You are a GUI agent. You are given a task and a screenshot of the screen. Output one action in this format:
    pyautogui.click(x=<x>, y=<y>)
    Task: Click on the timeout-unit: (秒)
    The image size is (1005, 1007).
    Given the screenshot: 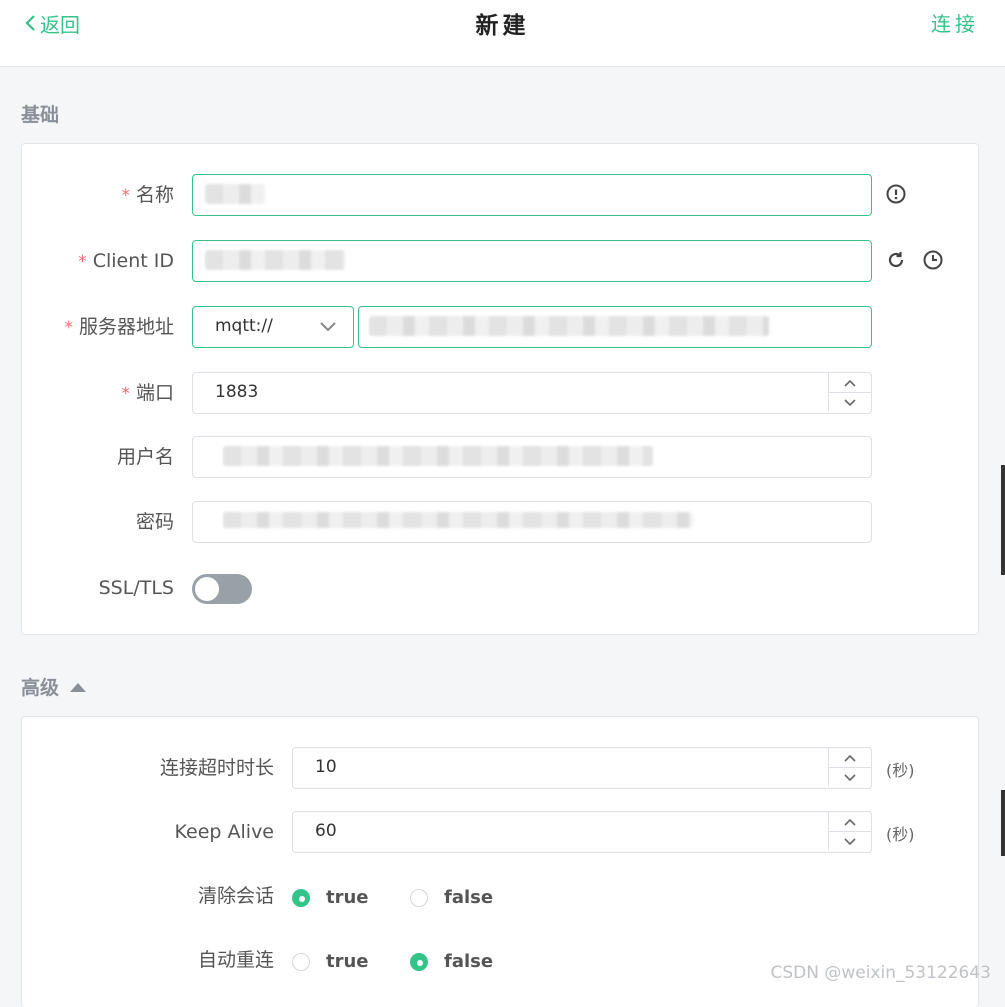 What is the action you would take?
    pyautogui.click(x=900, y=770)
    